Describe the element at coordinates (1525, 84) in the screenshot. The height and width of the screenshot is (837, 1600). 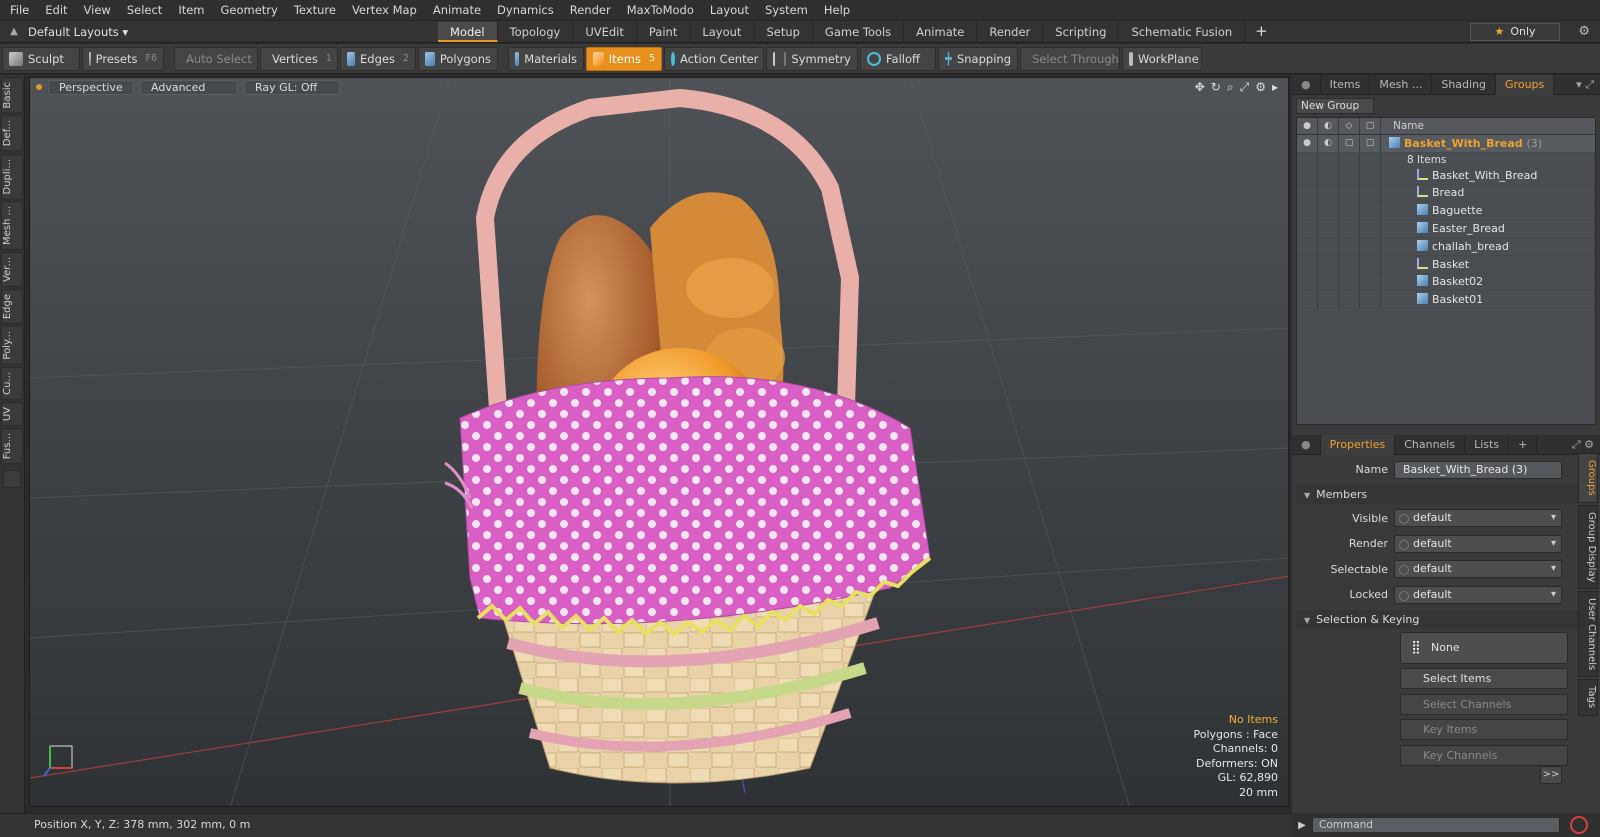
I see `tab-groups: Groups` at that location.